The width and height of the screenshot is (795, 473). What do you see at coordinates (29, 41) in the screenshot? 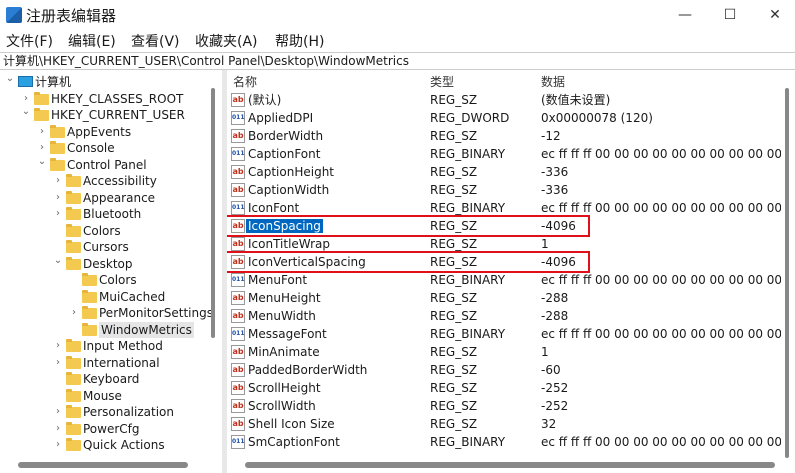
I see `menu-file: 文件(F)` at bounding box center [29, 41].